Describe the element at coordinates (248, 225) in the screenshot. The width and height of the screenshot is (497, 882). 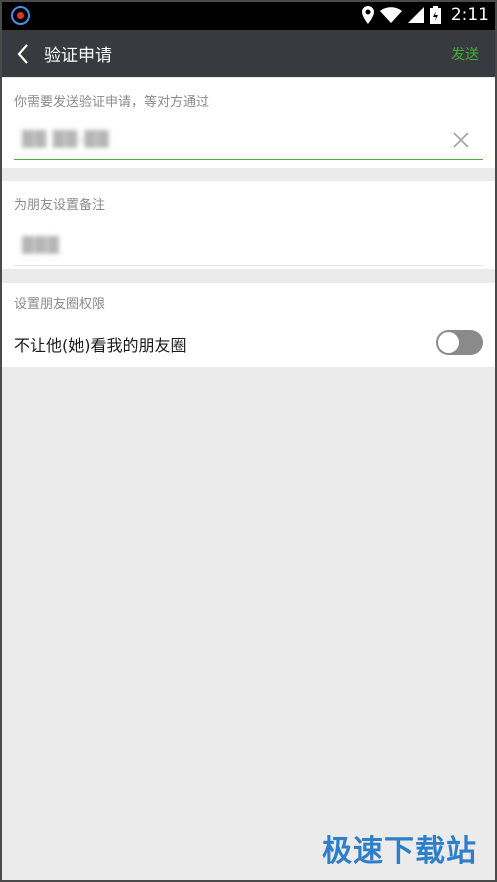
I see `remark-section: 为朋友设置备注 ███` at that location.